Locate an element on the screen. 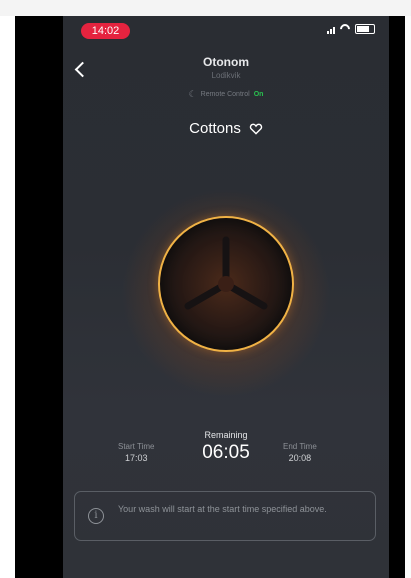 This screenshot has width=411, height=578. start-time-label: Start Time is located at coordinates (136, 446).